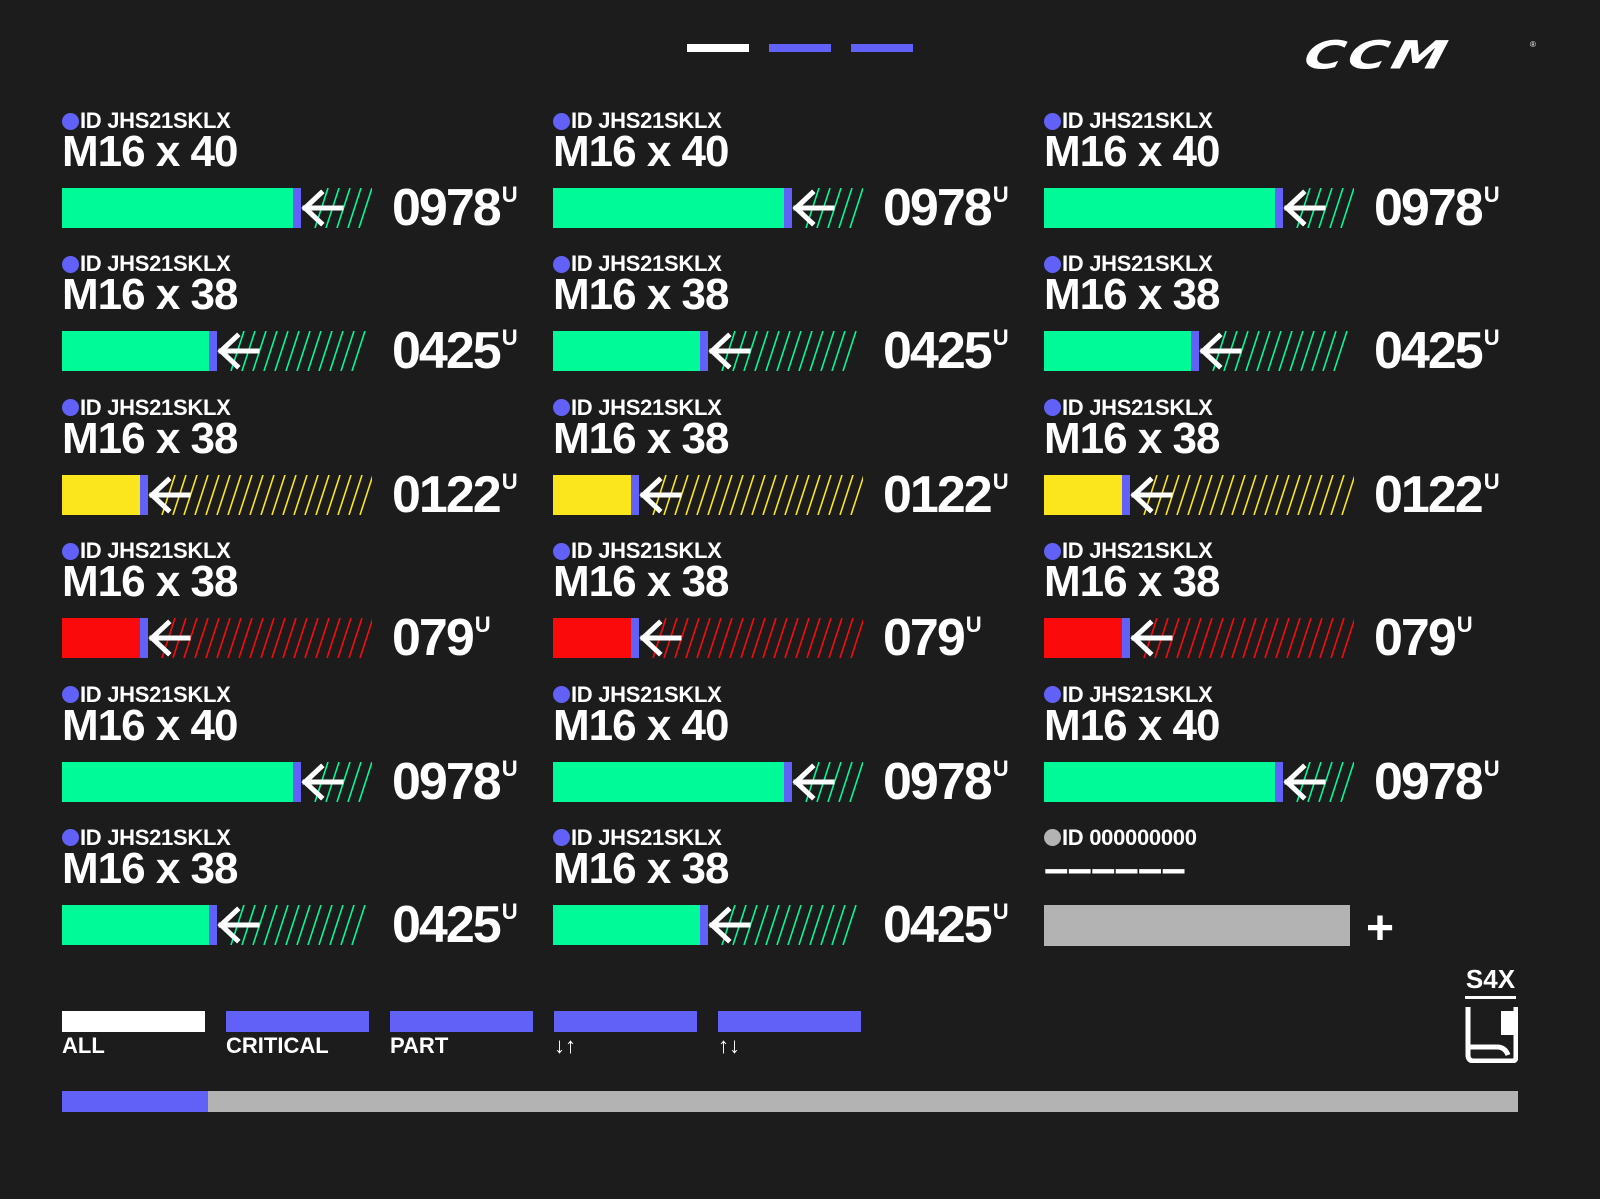  What do you see at coordinates (565, 1045) in the screenshot?
I see `filter-label: ↓↑` at bounding box center [565, 1045].